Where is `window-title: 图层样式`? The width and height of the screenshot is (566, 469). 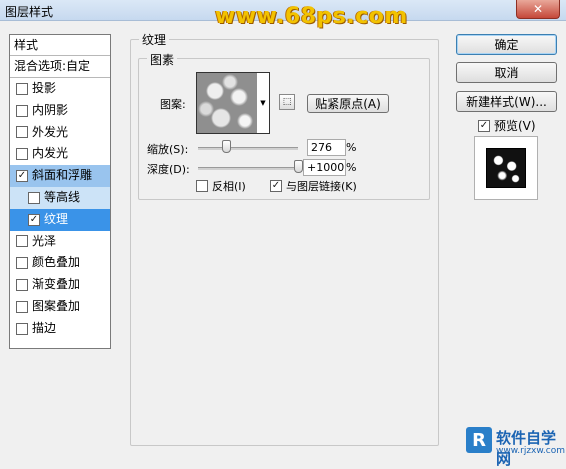 window-title: 图层样式 is located at coordinates (29, 12).